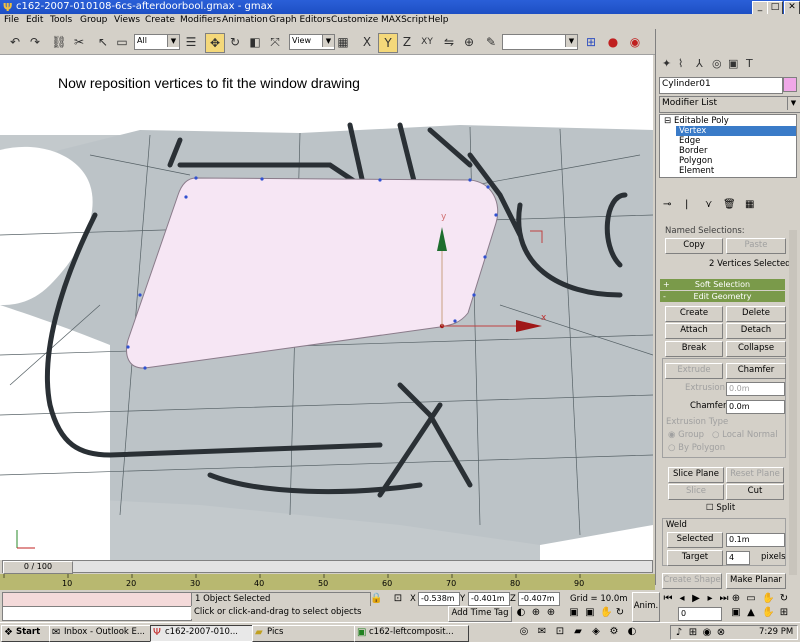 This screenshot has height=642, width=800. I want to click on weld-selected-spinner: 0.1m, so click(755, 540).